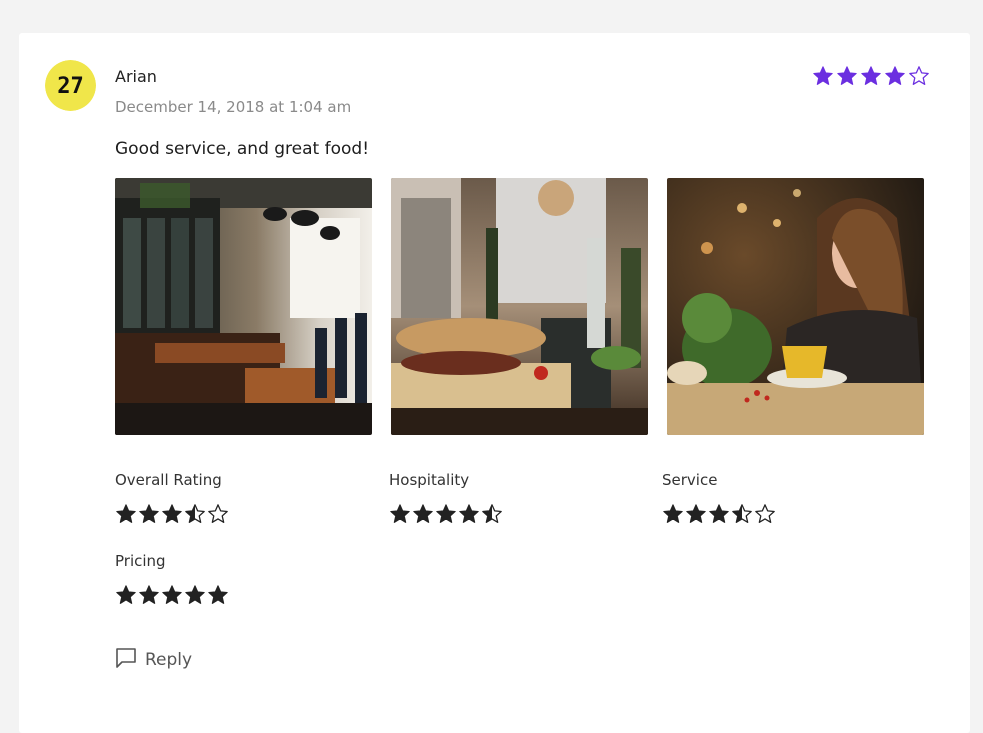 The image size is (983, 733). I want to click on rating-label-pricing: Pricing, so click(140, 561).